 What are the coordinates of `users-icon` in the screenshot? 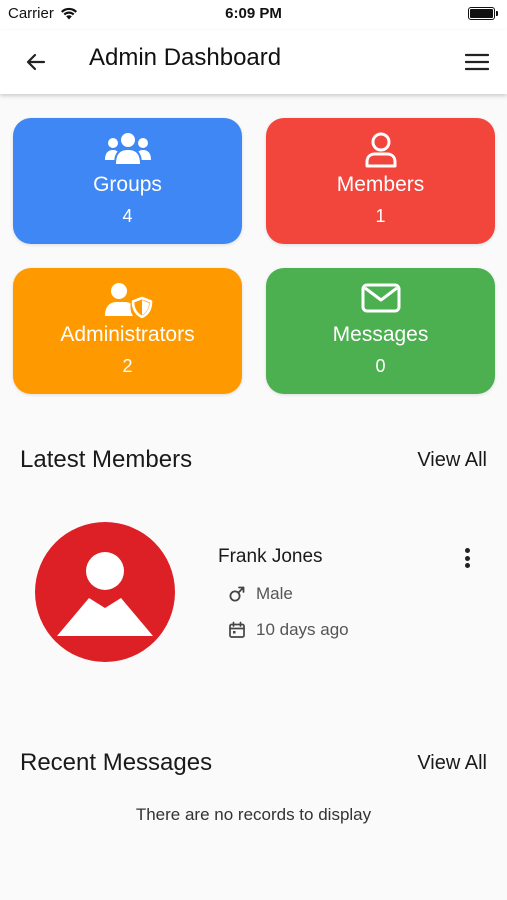 It's located at (127, 150).